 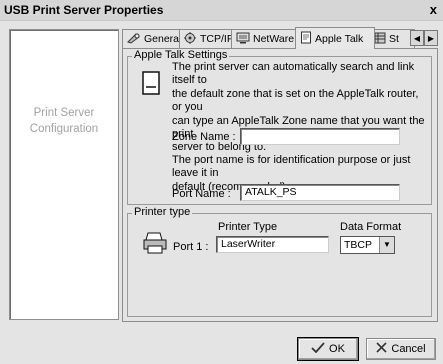 What do you see at coordinates (64, 121) in the screenshot?
I see `print-server-configuration-label: Print Server Configuration` at bounding box center [64, 121].